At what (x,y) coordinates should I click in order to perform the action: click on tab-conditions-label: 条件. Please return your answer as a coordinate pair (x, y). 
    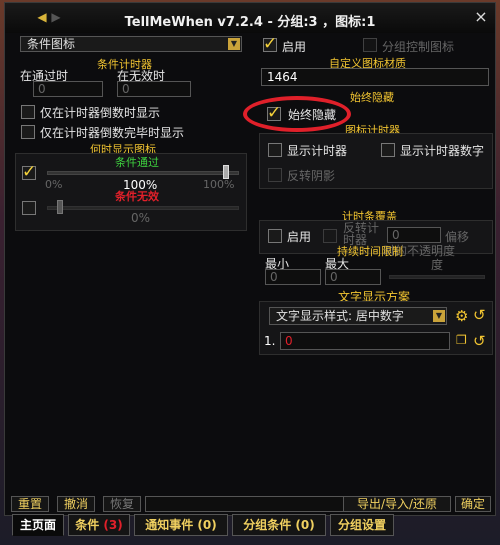
    Looking at the image, I should click on (89, 525).